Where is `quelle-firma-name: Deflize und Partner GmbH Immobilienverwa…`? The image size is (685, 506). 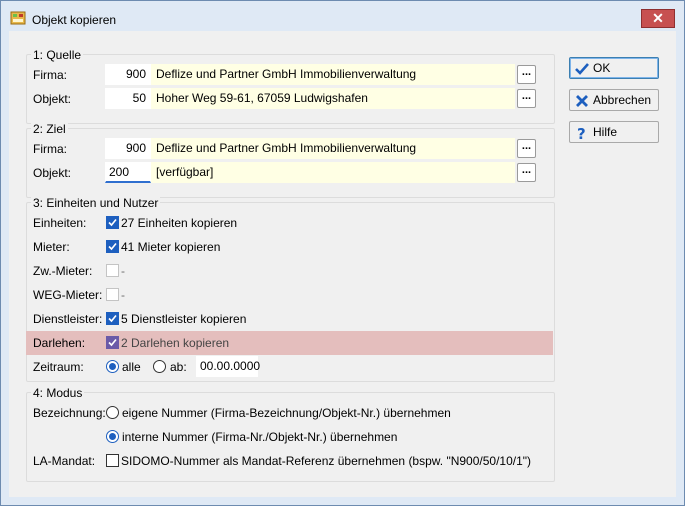
quelle-firma-name: Deflize und Partner GmbH Immobilienverwa… is located at coordinates (333, 74).